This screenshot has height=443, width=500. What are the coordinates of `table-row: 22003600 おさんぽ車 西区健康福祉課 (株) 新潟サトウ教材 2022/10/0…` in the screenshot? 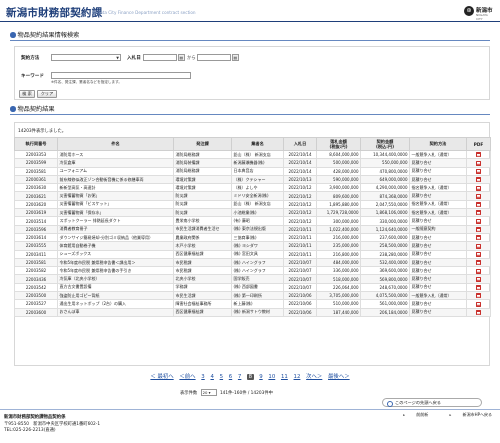 It's located at (252, 312).